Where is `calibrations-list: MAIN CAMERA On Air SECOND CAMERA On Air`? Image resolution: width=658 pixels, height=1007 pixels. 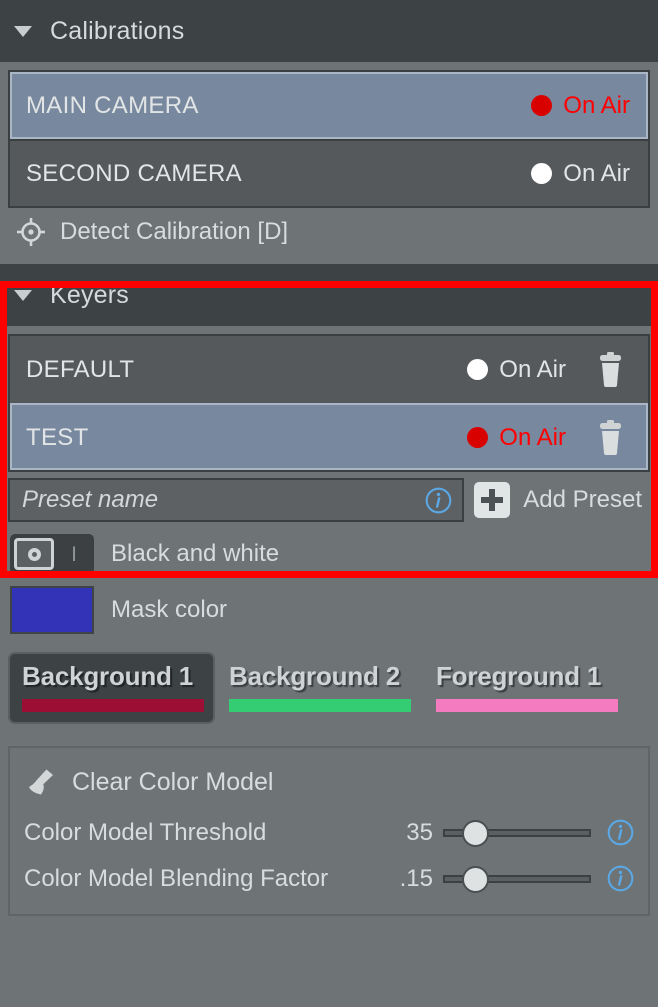 calibrations-list: MAIN CAMERA On Air SECOND CAMERA On Air is located at coordinates (329, 139).